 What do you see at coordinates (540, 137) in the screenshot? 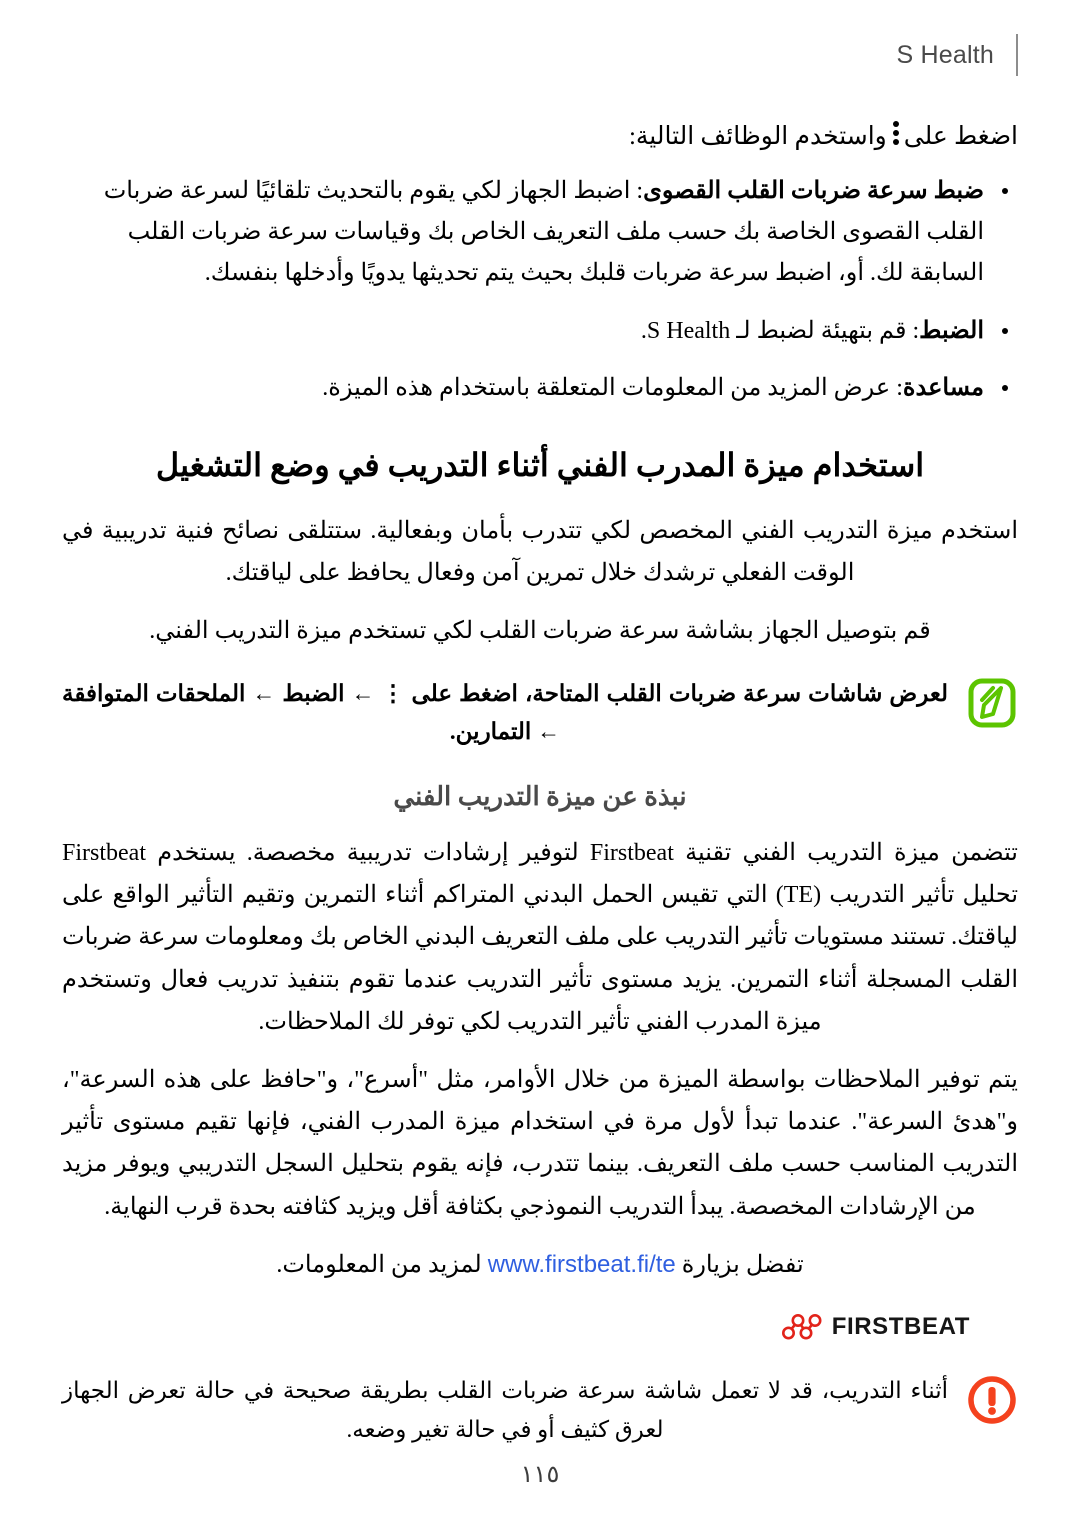
I see `intro-instruction-line: اضغط على واستخدم الوظائف التالية:` at bounding box center [540, 137].